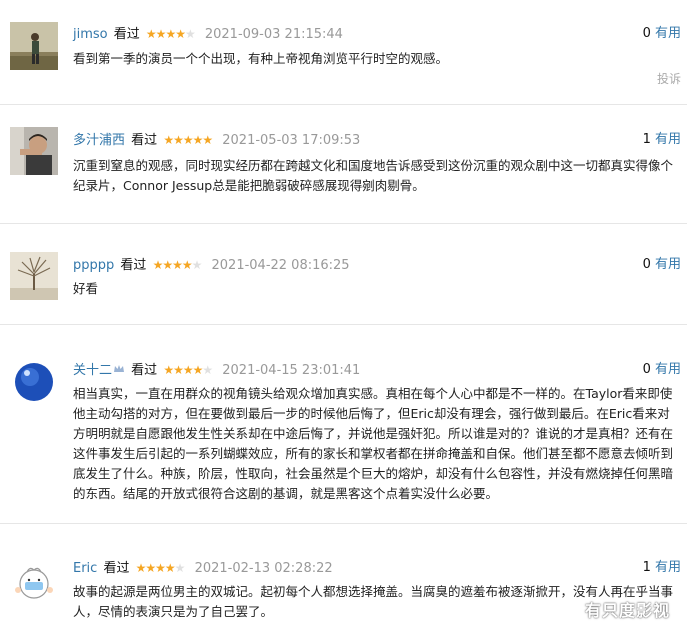  I want to click on avatar-planet-image, so click(34, 382).